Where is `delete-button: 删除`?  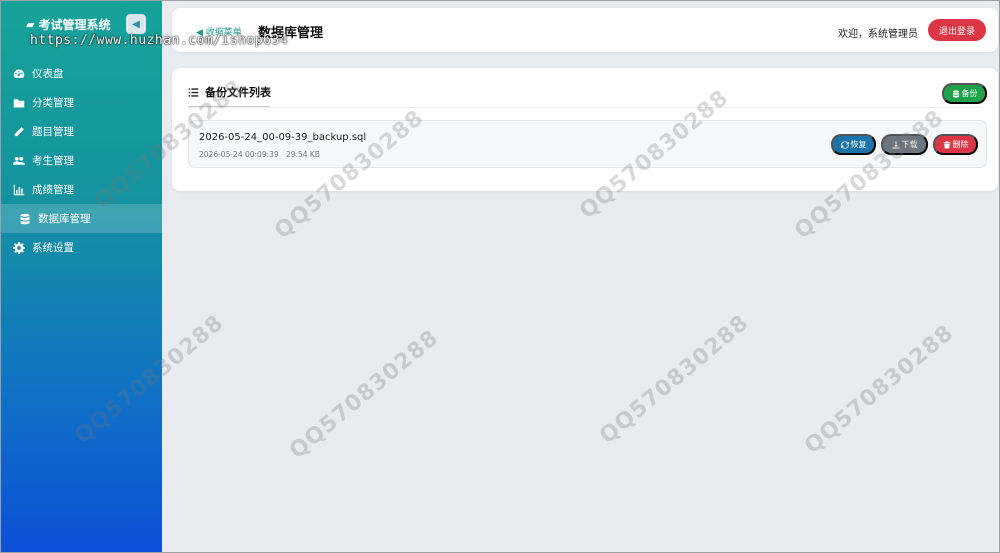
delete-button: 删除 is located at coordinates (955, 144).